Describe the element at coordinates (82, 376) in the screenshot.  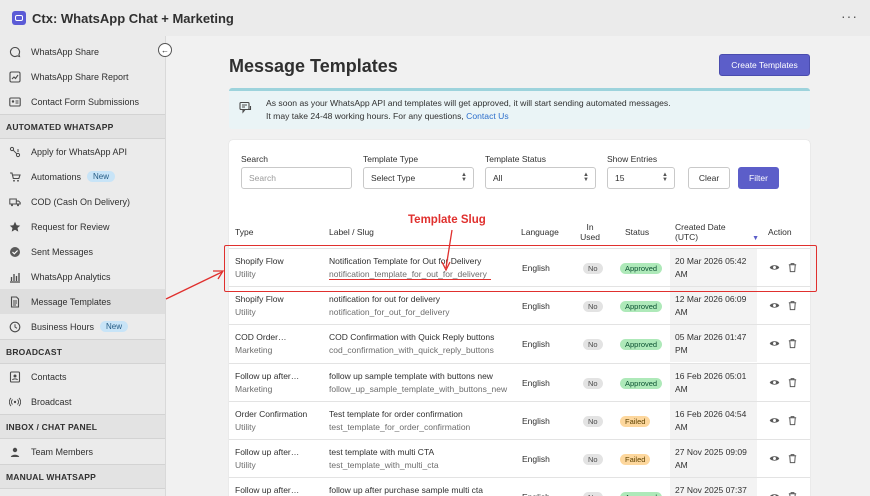
I see `sidebar-item-contacts: Contacts` at that location.